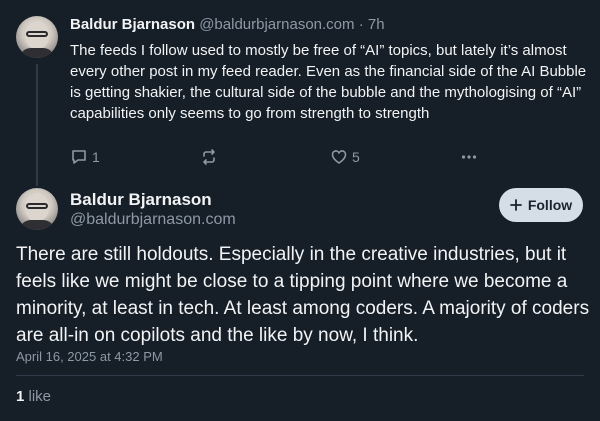  I want to click on likes-summary: 1 like, so click(33, 396).